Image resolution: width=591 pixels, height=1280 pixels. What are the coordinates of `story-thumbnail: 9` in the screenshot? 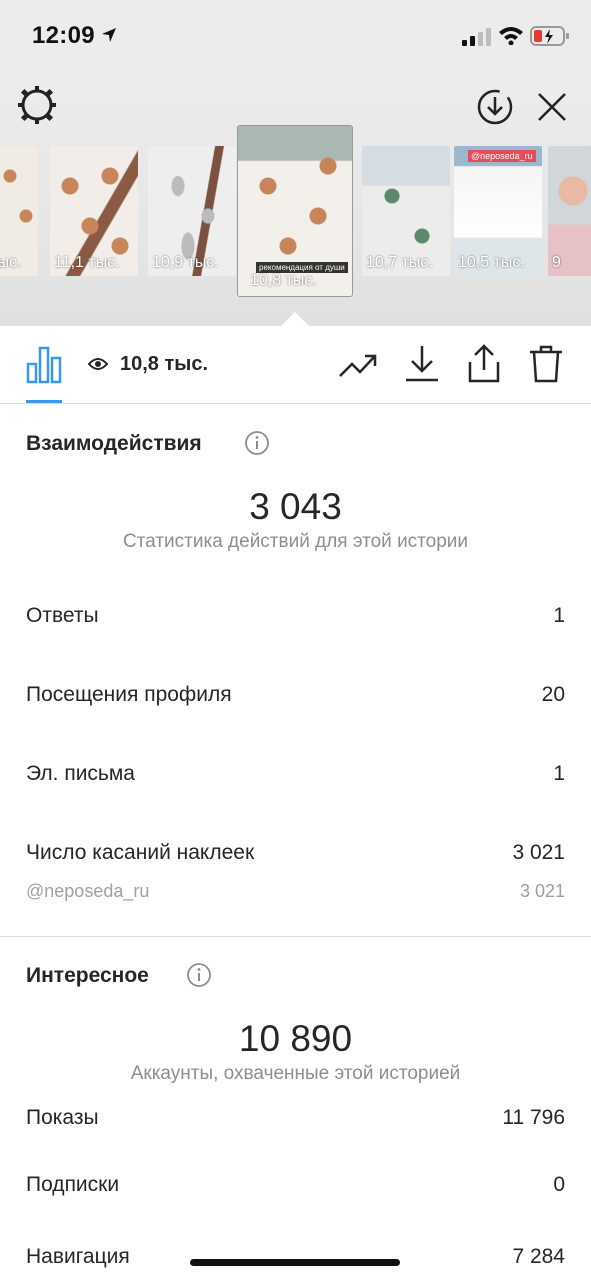 It's located at (569, 211).